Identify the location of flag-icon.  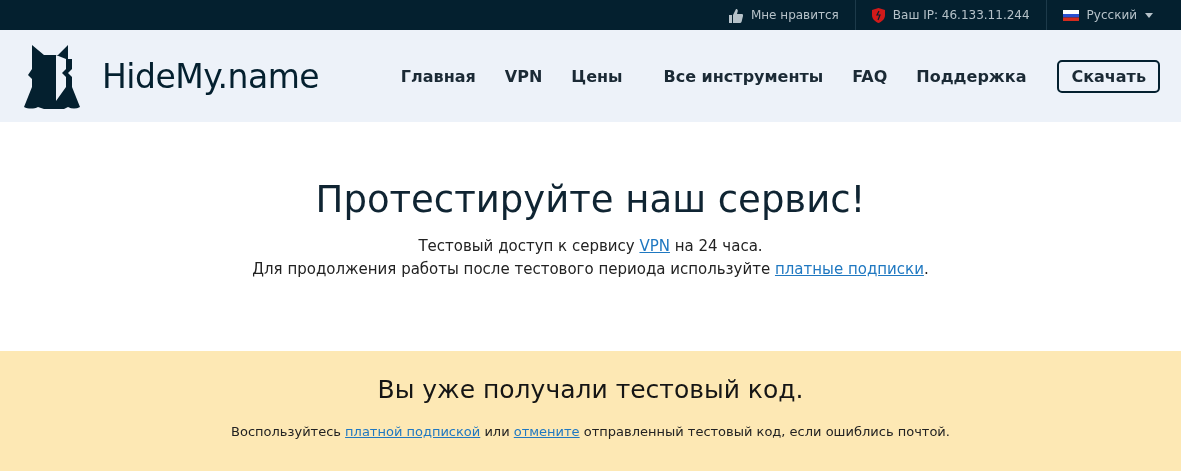
(1070, 15).